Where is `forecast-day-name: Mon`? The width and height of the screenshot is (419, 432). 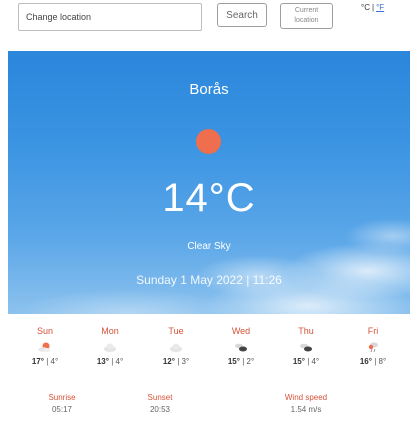 forecast-day-name: Mon is located at coordinates (110, 331).